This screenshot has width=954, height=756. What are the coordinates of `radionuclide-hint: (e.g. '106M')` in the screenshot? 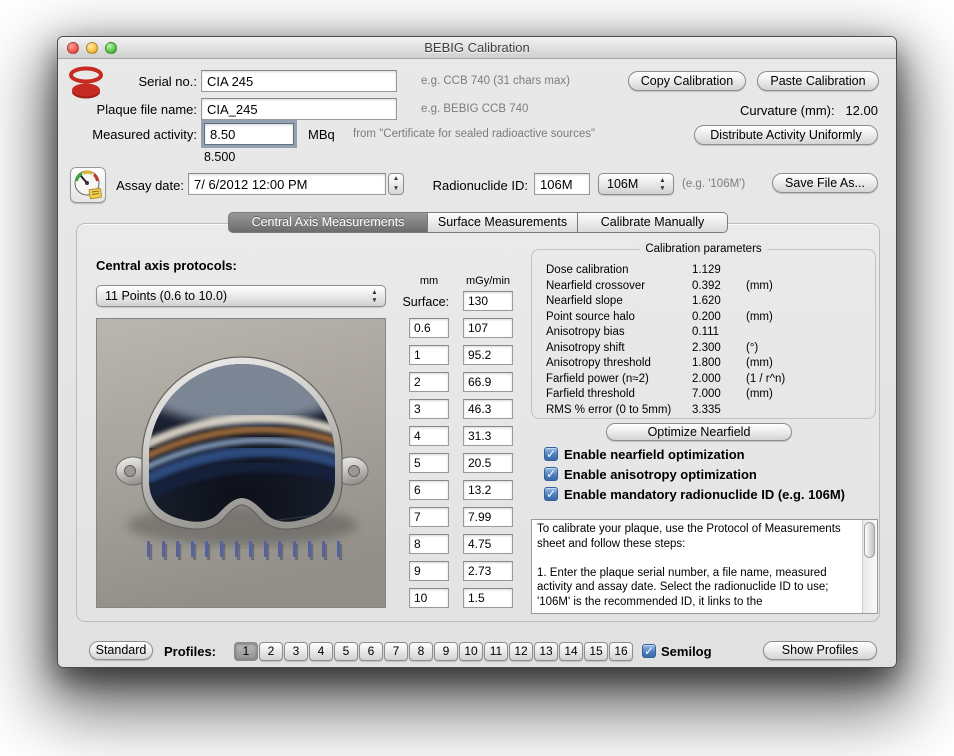 It's located at (714, 184).